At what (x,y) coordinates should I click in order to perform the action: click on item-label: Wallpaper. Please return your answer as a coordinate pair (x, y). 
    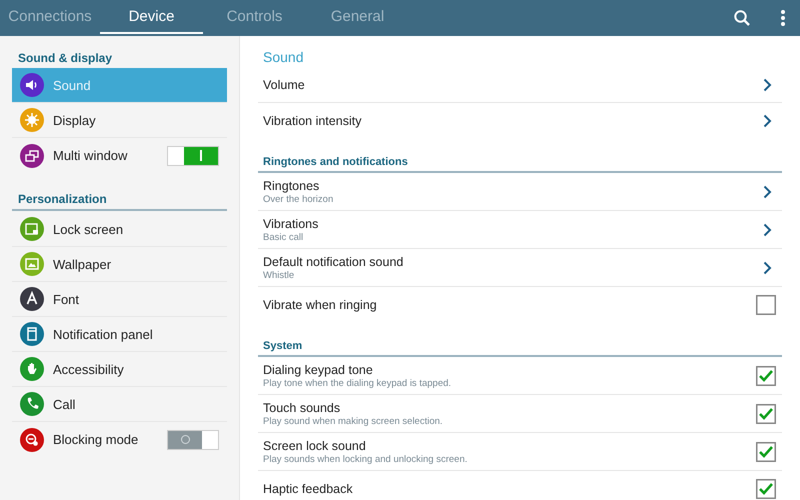
    Looking at the image, I should click on (82, 264).